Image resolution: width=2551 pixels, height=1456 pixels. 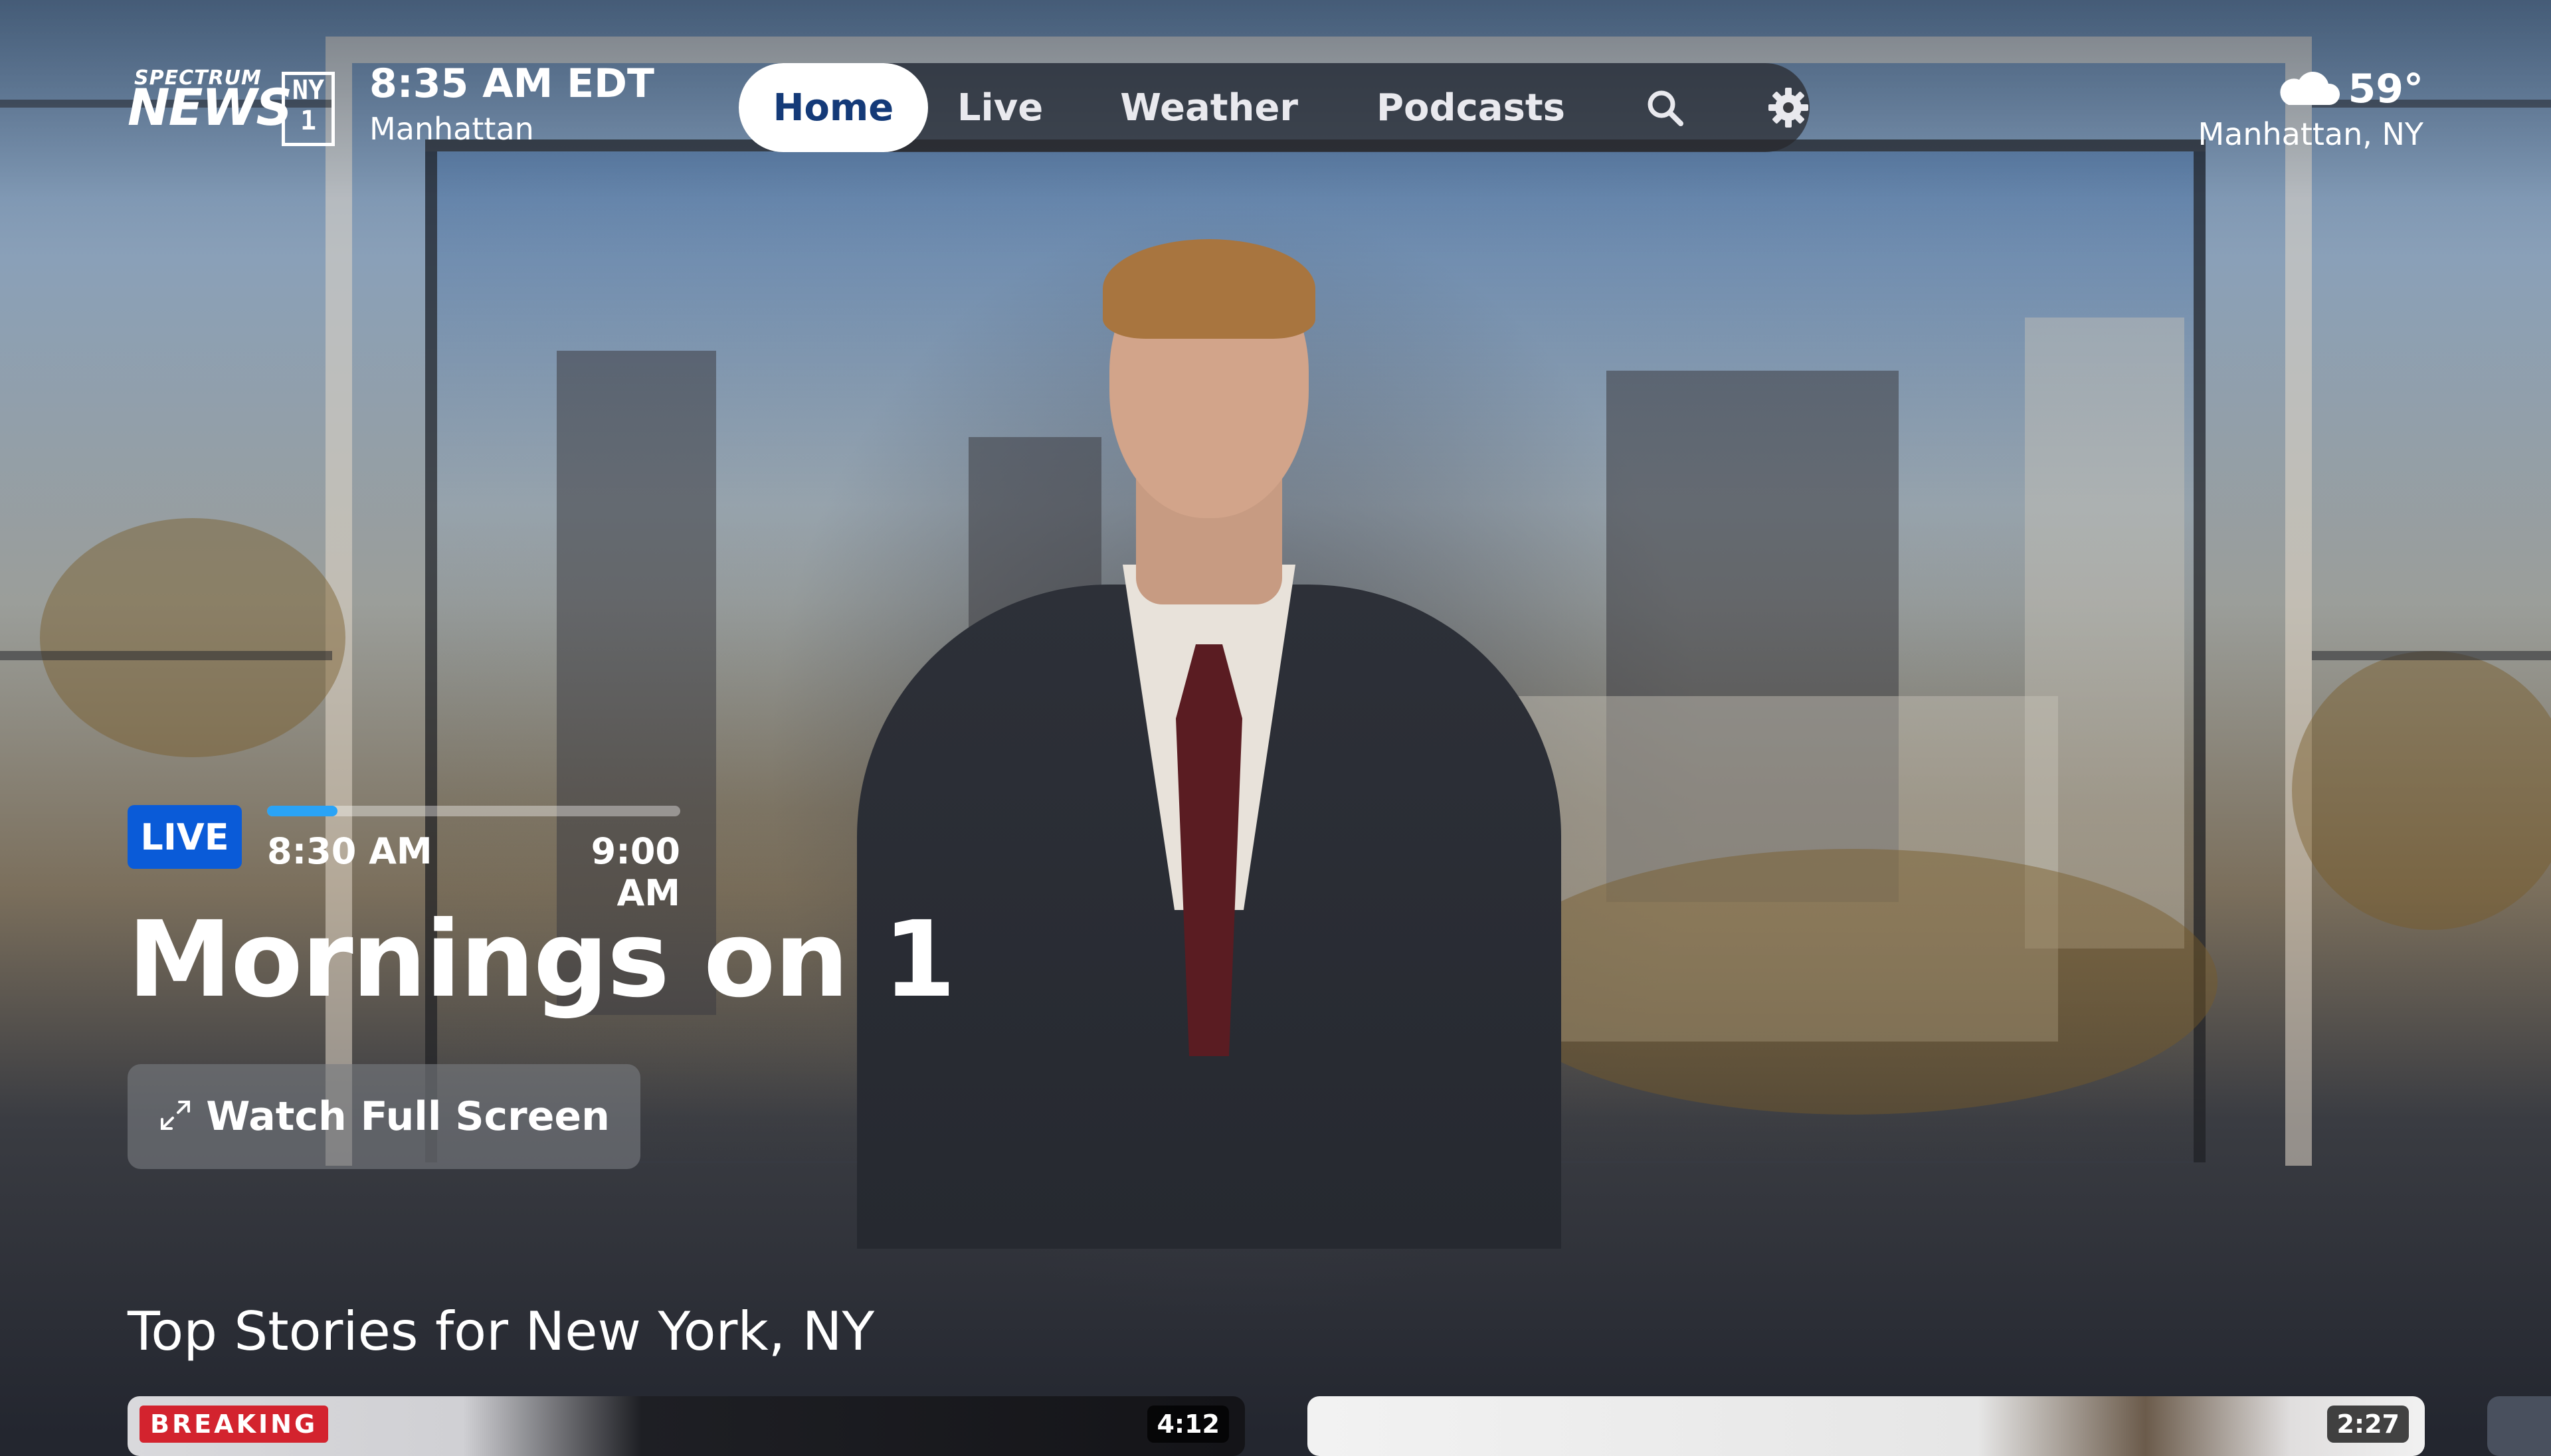 I want to click on video-duration: 4:12, so click(x=1188, y=1424).